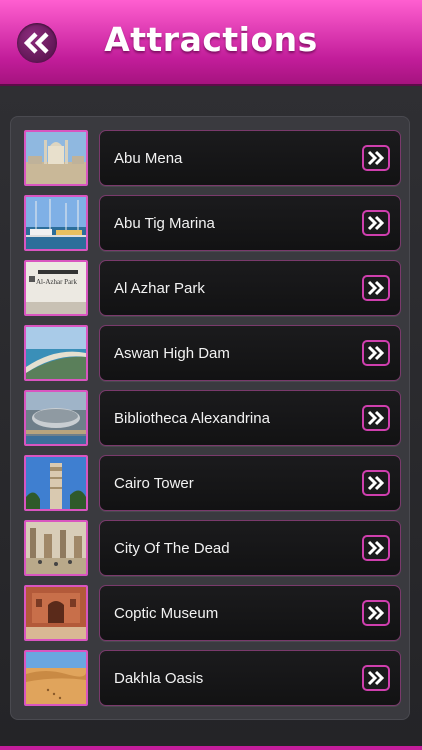 This screenshot has width=422, height=750. What do you see at coordinates (250, 288) in the screenshot?
I see `attraction-button: Al Azhar Park` at bounding box center [250, 288].